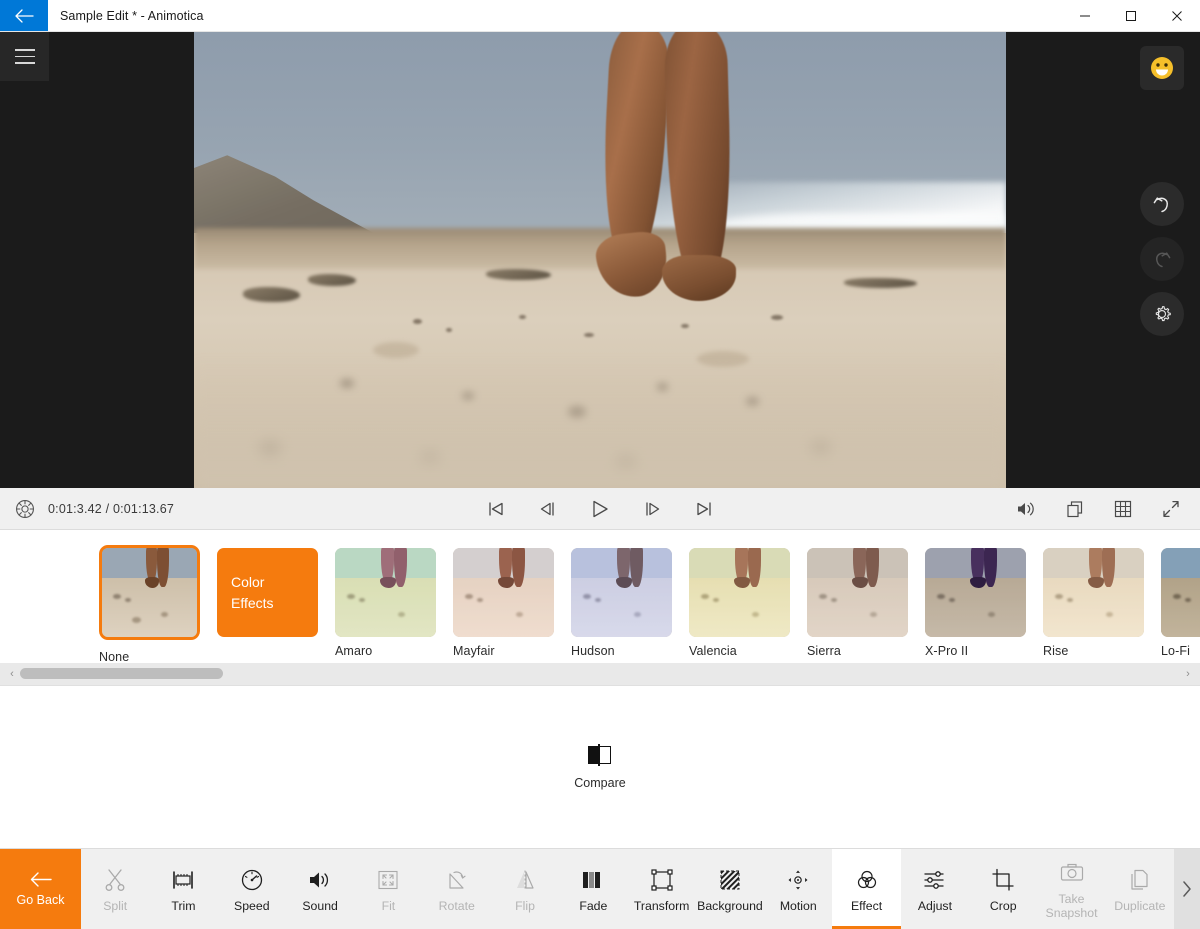  I want to click on tool-rotate: Rotate, so click(457, 889).